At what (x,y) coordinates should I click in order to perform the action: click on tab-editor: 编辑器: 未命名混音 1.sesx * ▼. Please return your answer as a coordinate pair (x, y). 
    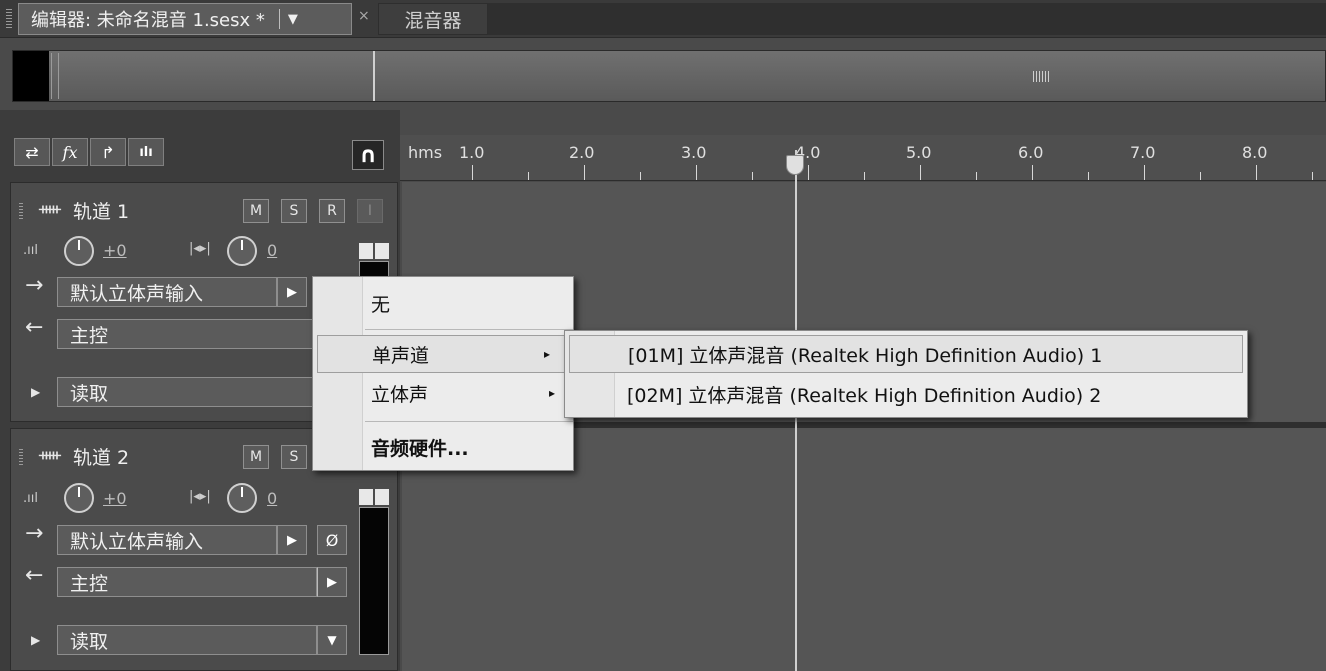
    Looking at the image, I should click on (185, 19).